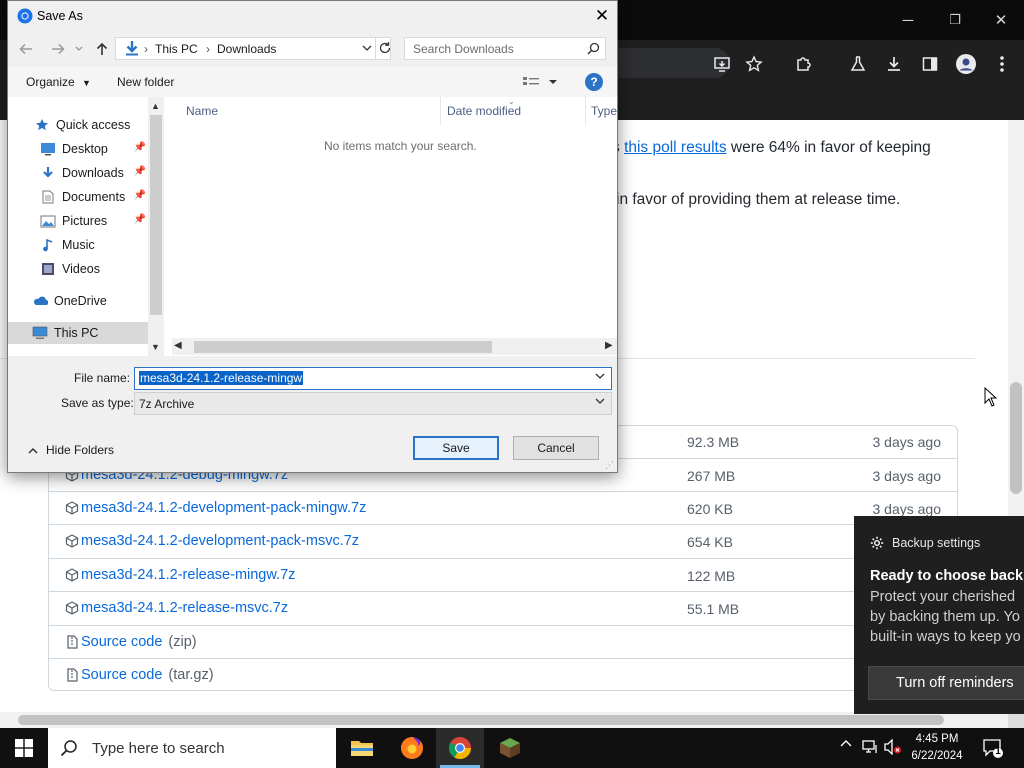 This screenshot has height=768, width=1024. What do you see at coordinates (1016, 438) in the screenshot?
I see `page-vertical-scroll-thumb` at bounding box center [1016, 438].